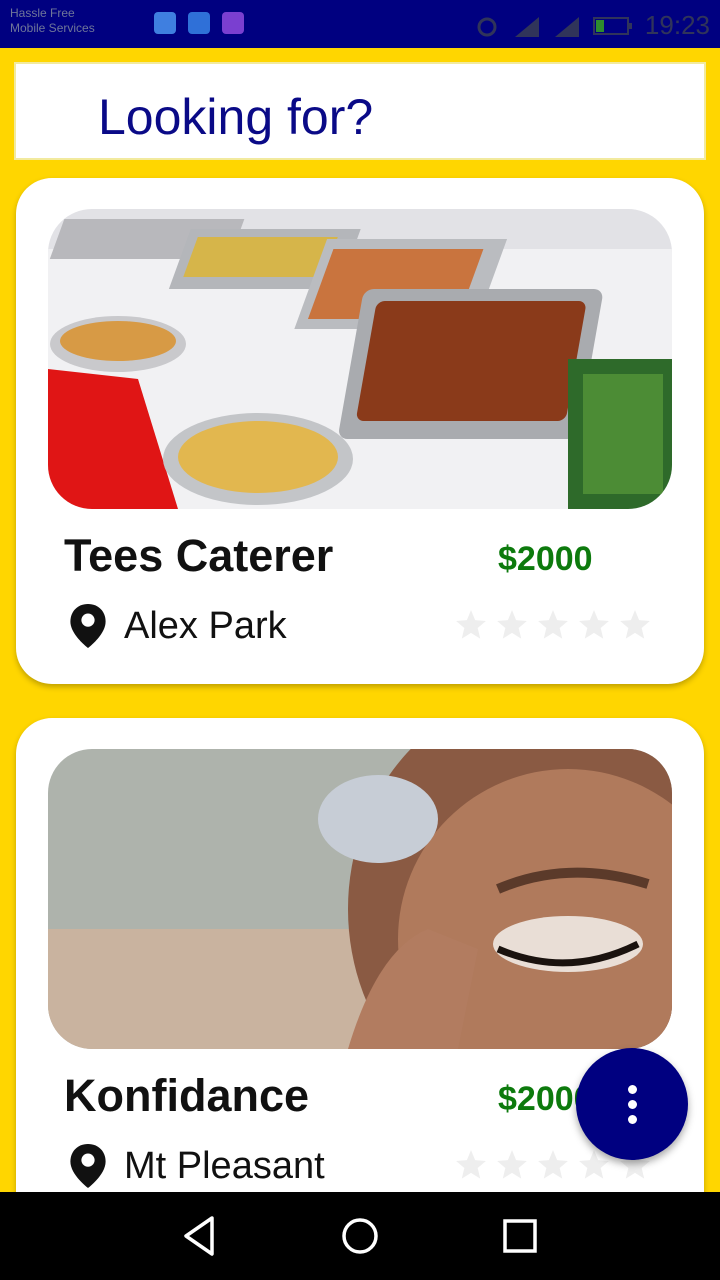  I want to click on listing-location: Mt Pleasant, so click(197, 1166).